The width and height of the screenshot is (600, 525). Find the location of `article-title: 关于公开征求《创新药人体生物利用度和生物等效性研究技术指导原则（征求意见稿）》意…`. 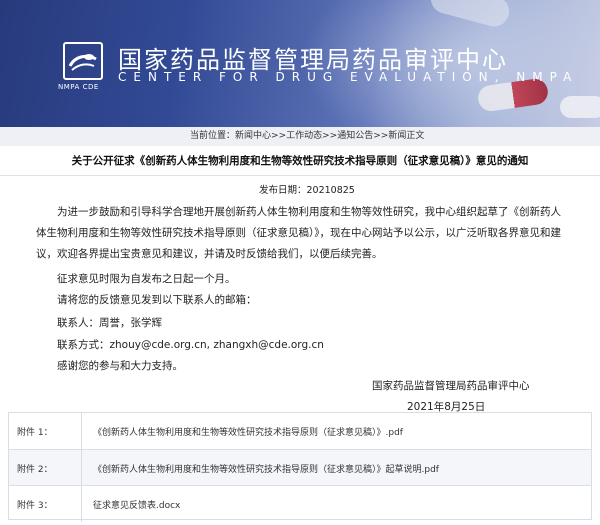

article-title: 关于公开征求《创新药人体生物利用度和生物等效性研究技术指导原则（征求意见稿）》意… is located at coordinates (300, 161).